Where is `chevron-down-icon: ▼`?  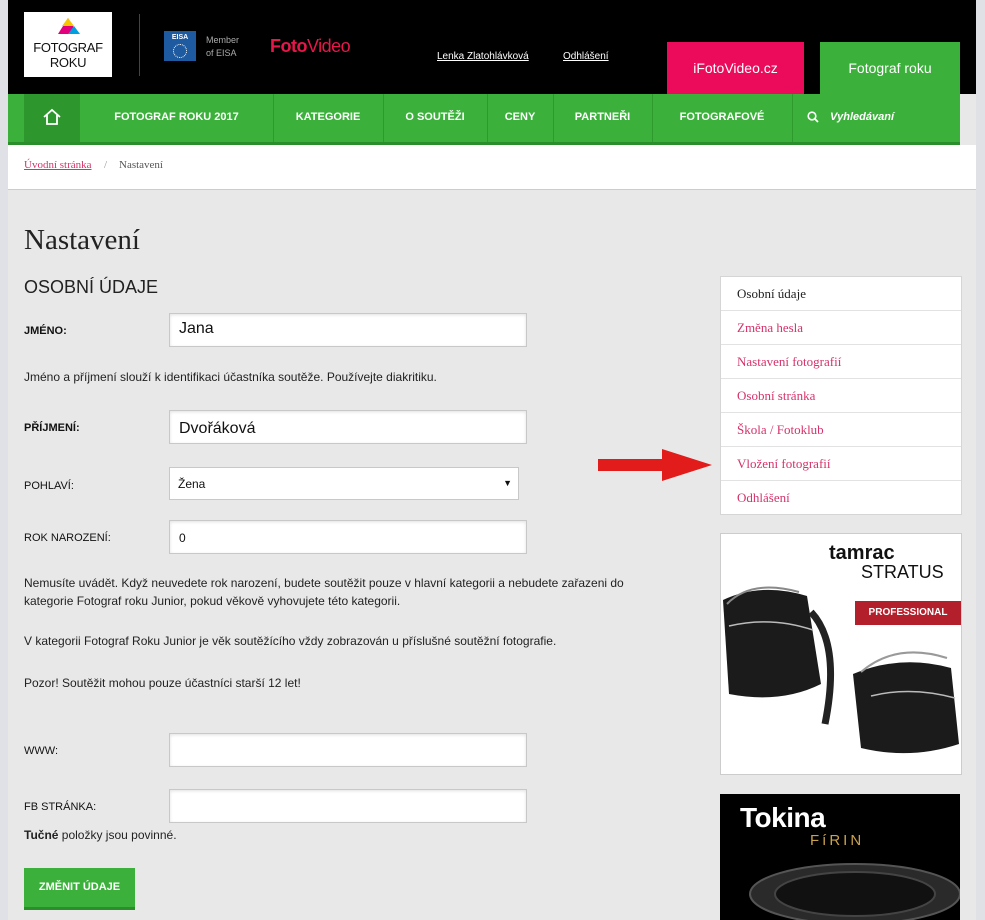
chevron-down-icon: ▼ is located at coordinates (507, 483).